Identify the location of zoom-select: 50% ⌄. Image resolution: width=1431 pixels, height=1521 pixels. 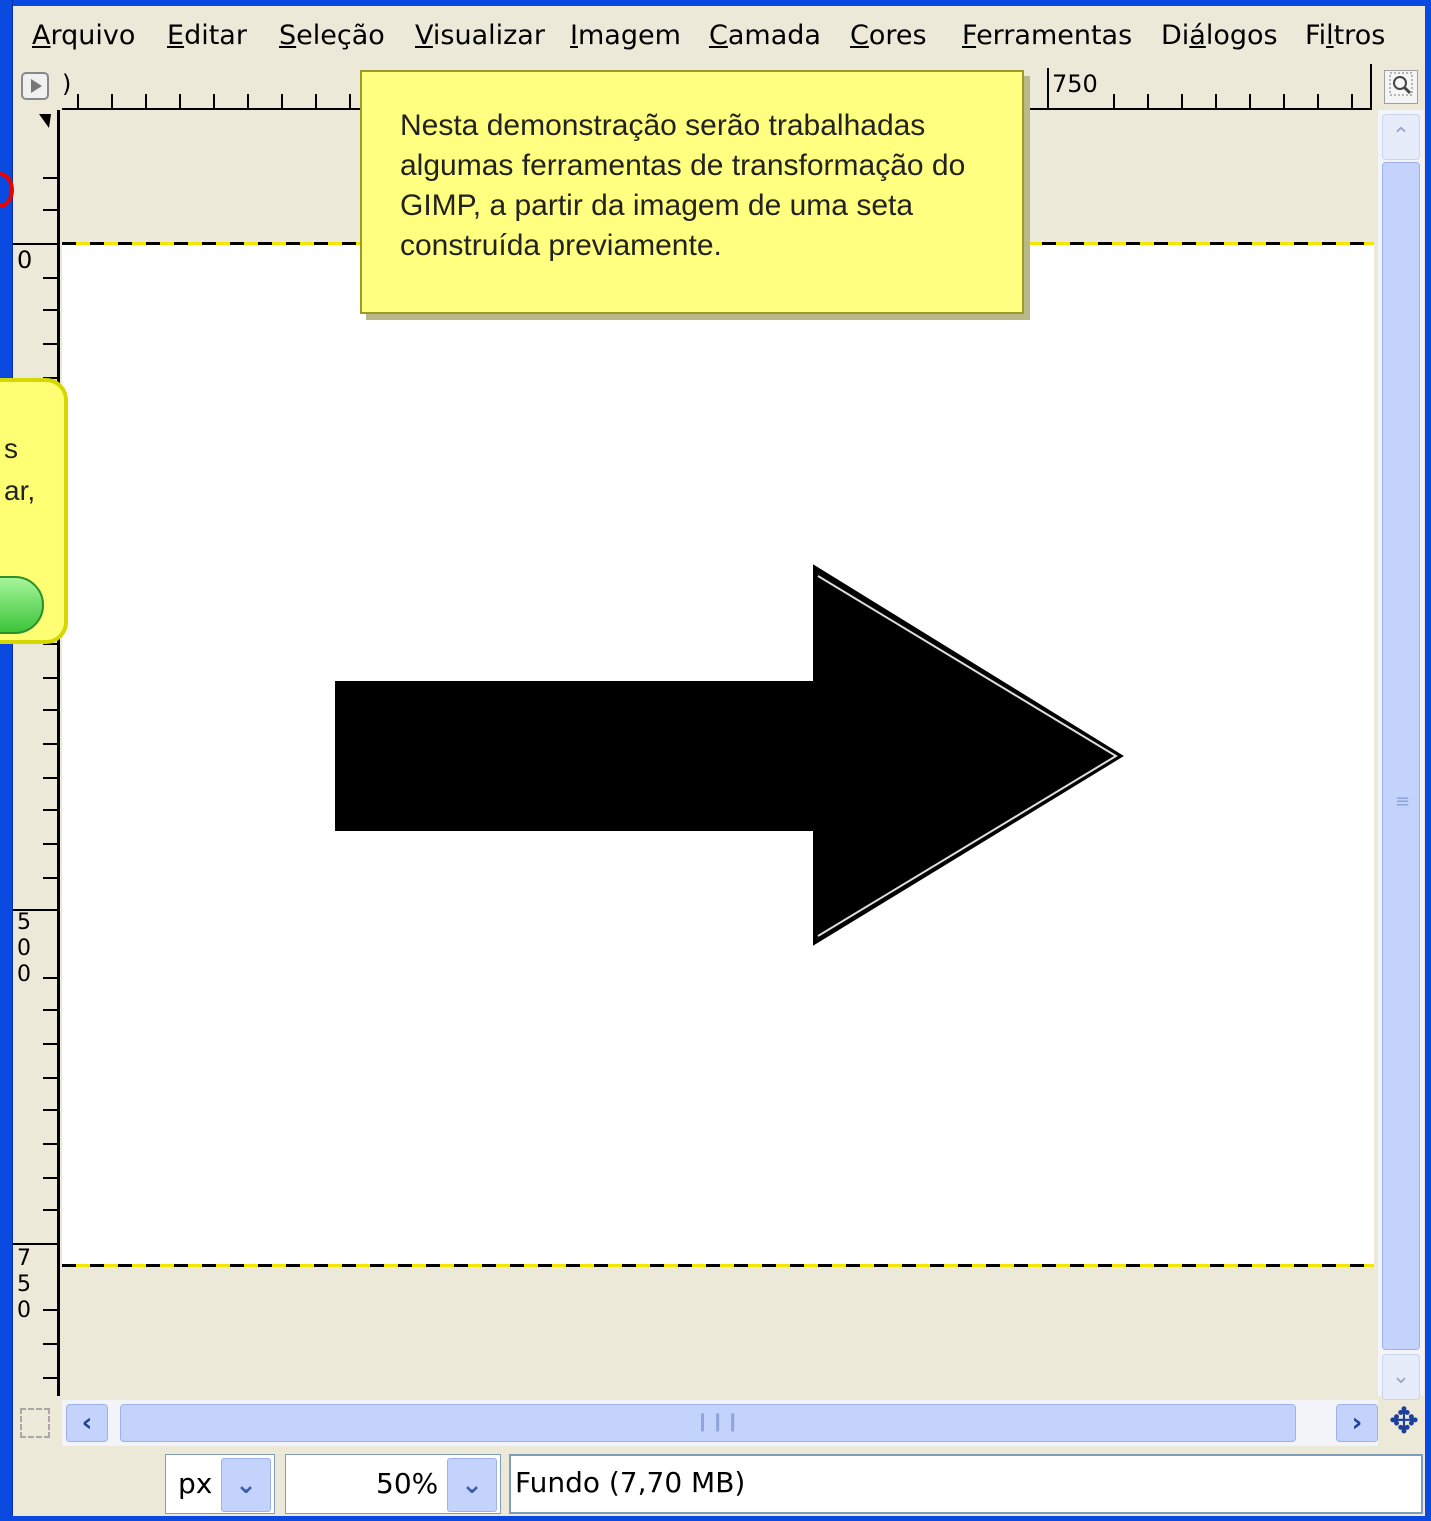
(393, 1484).